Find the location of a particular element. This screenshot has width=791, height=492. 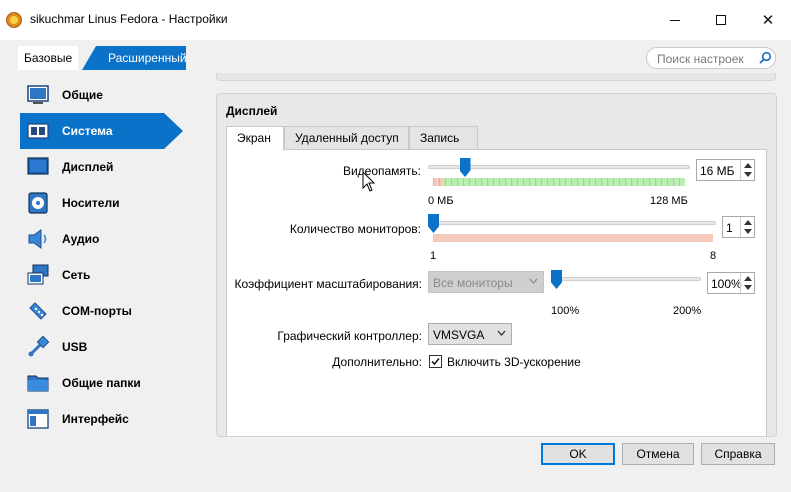

extended-features-label: Дополнительно: is located at coordinates (377, 362).